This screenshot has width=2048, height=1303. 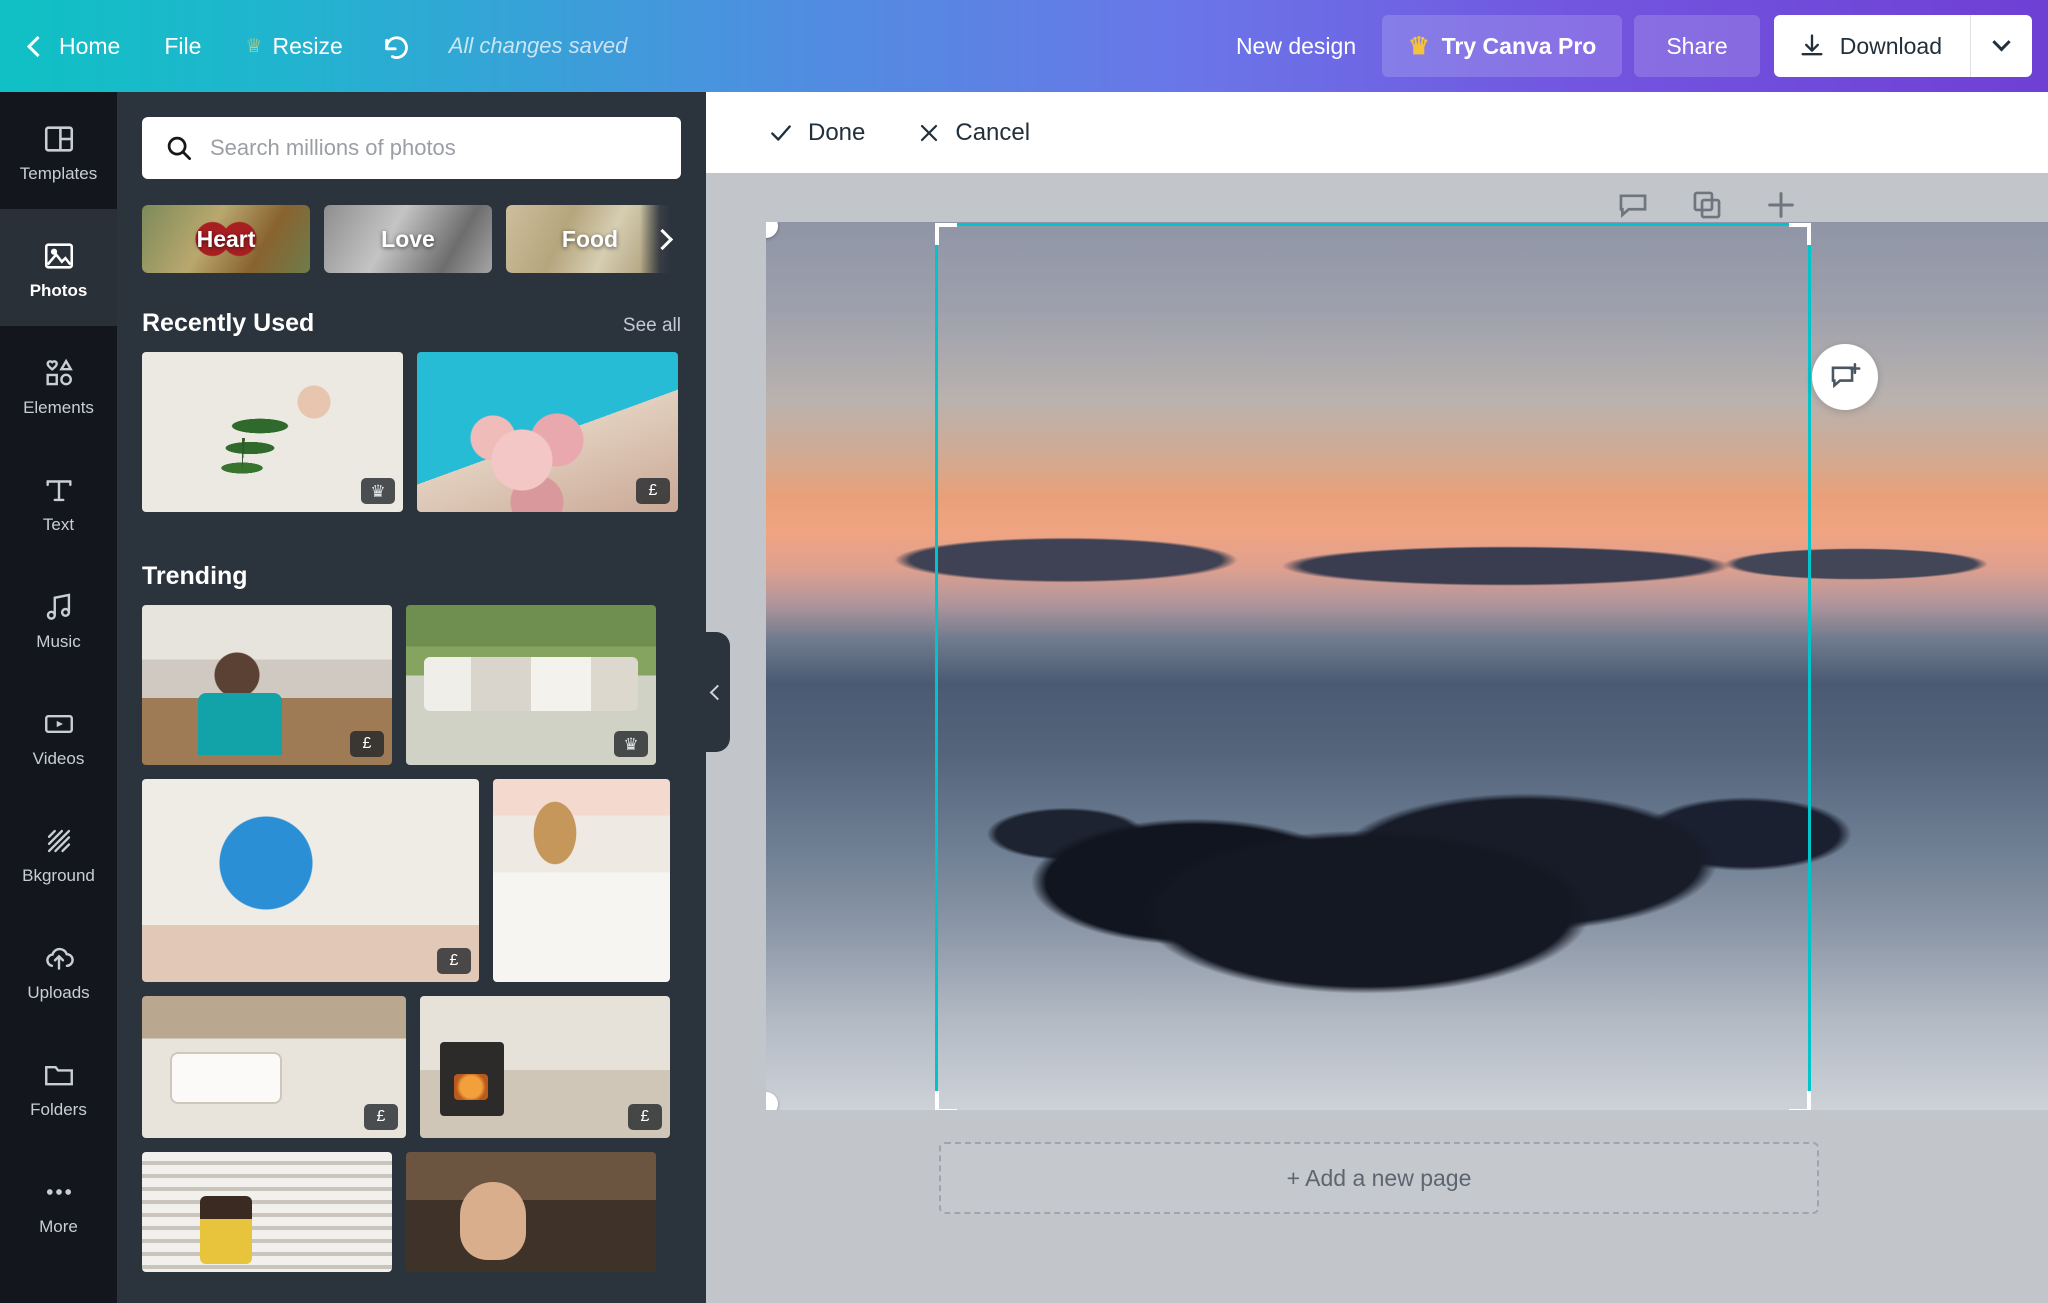 I want to click on recently-used-grid: ♛ £, so click(x=411, y=432).